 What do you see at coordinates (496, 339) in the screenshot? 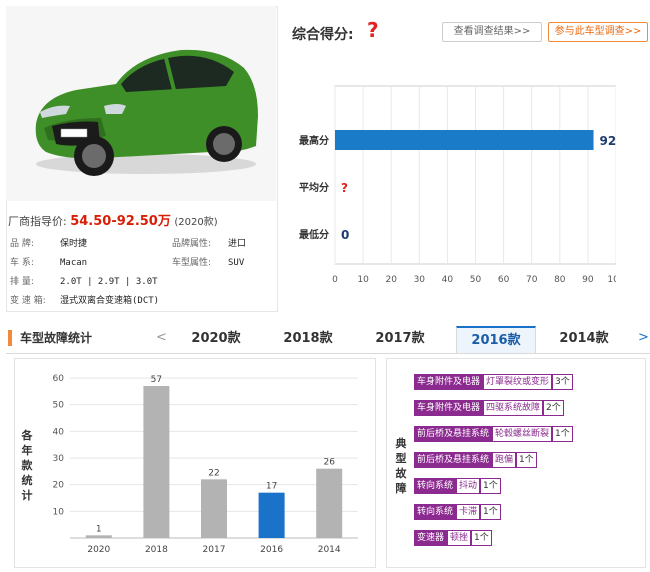
I see `tab-2016: 2016款` at bounding box center [496, 339].